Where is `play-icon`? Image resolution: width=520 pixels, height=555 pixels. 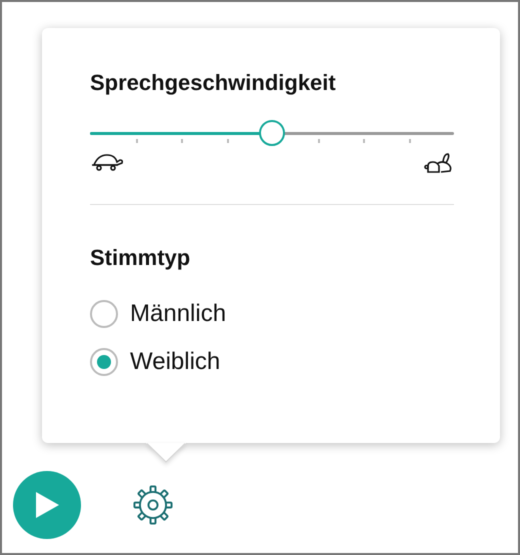 play-icon is located at coordinates (47, 505).